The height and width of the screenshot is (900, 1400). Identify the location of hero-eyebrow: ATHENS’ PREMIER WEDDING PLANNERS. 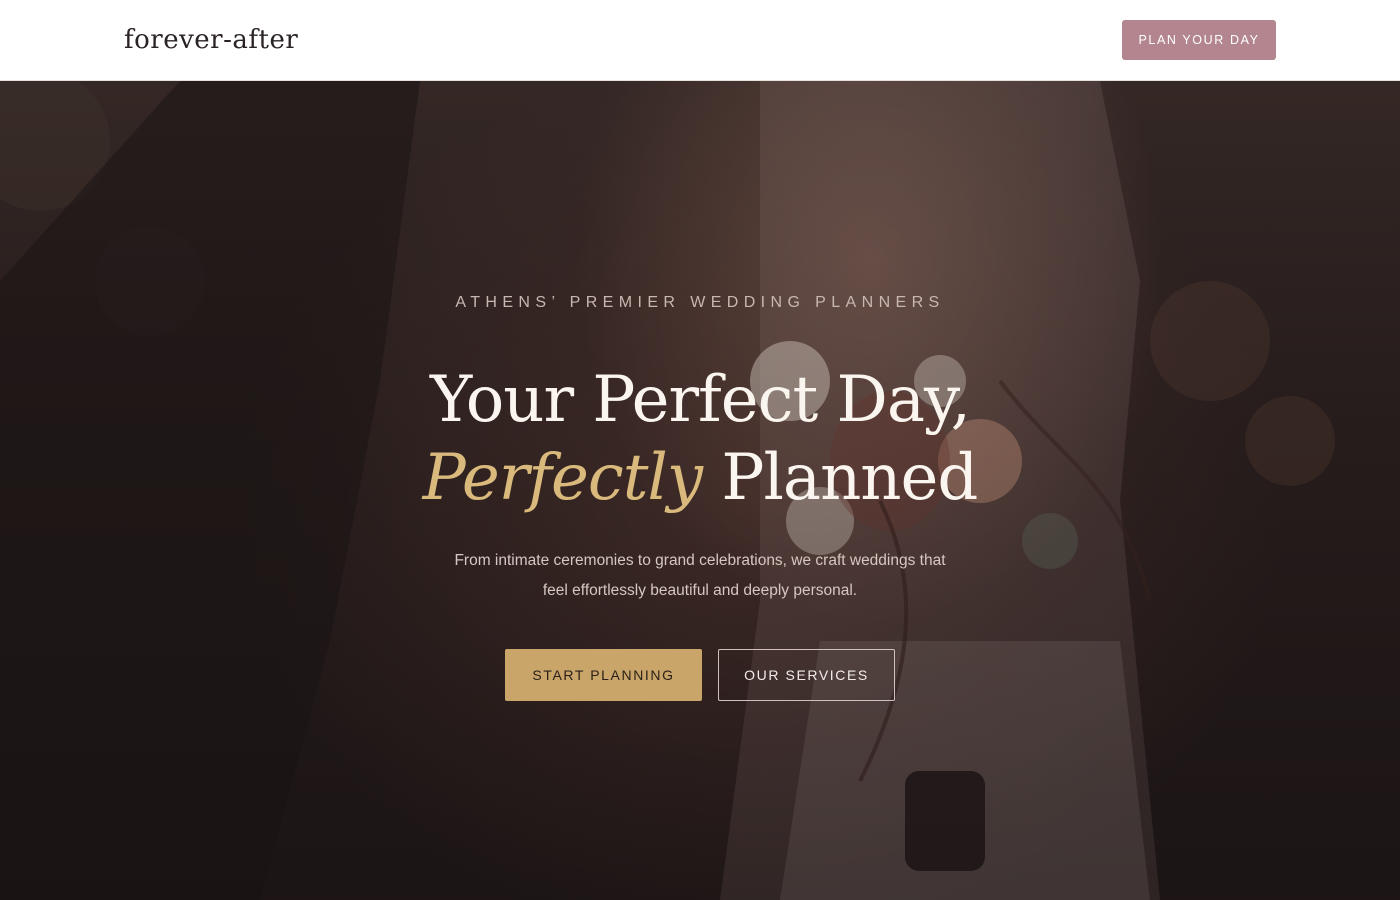
(700, 302).